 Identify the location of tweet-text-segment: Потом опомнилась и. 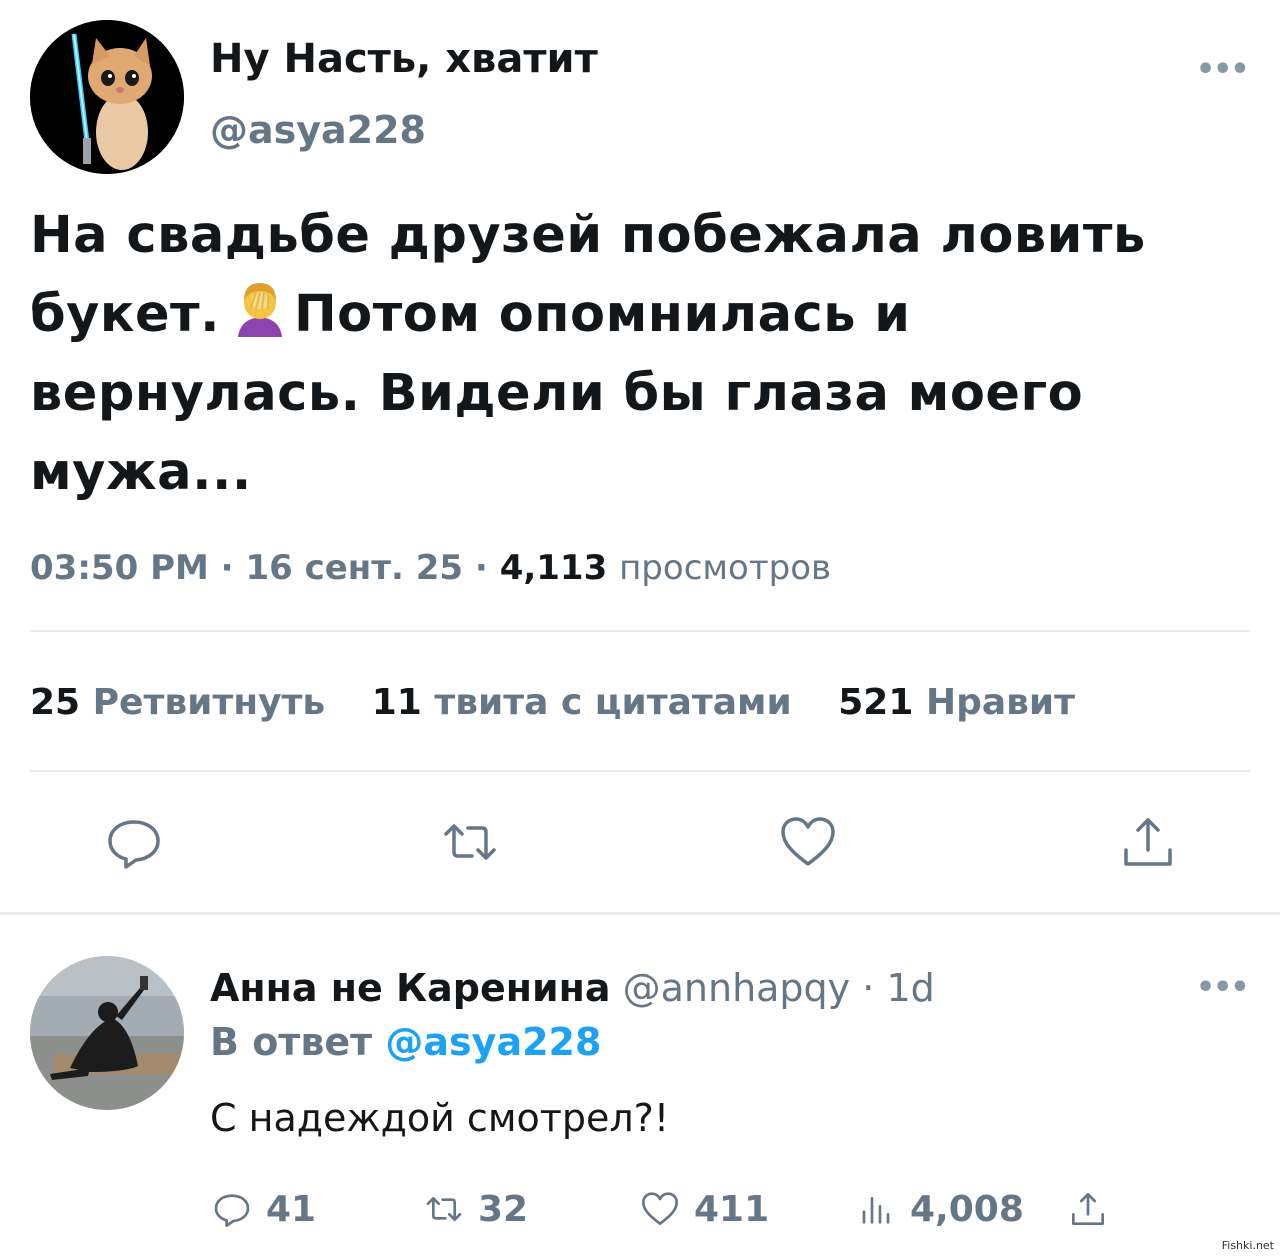
(602, 314).